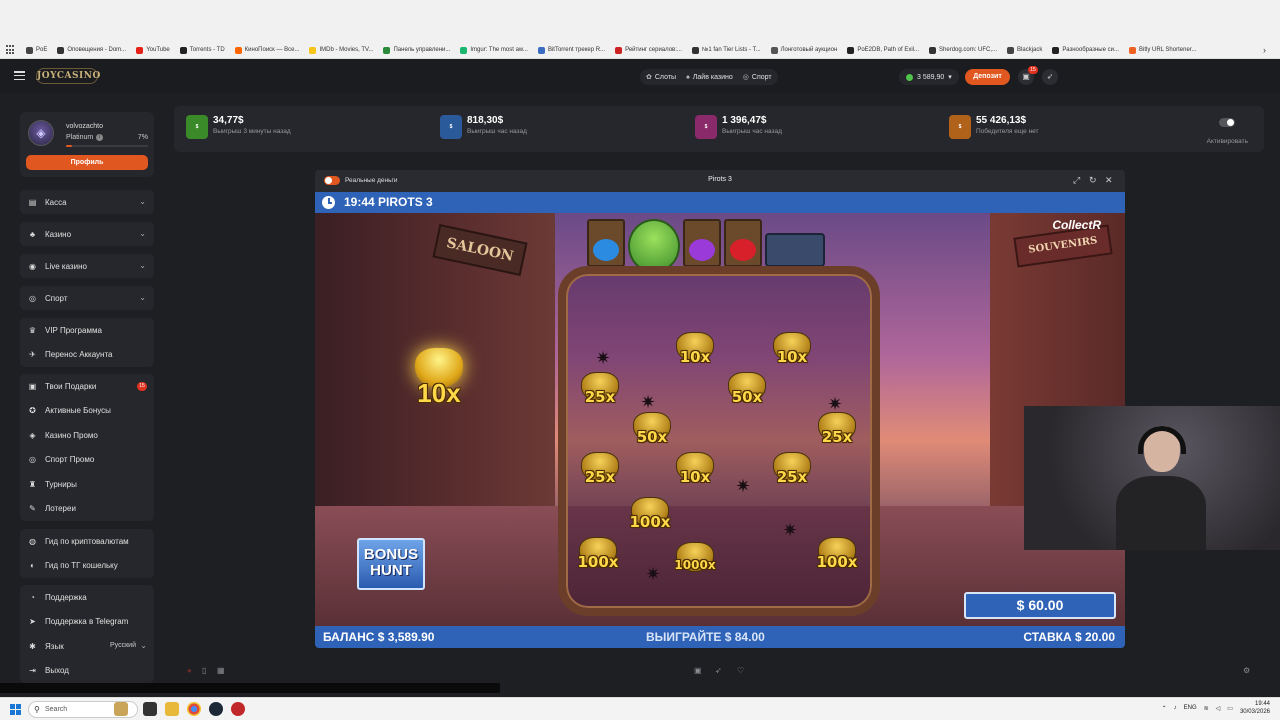 The height and width of the screenshot is (720, 1280). I want to click on microphone-icon: ♪, so click(1175, 708).